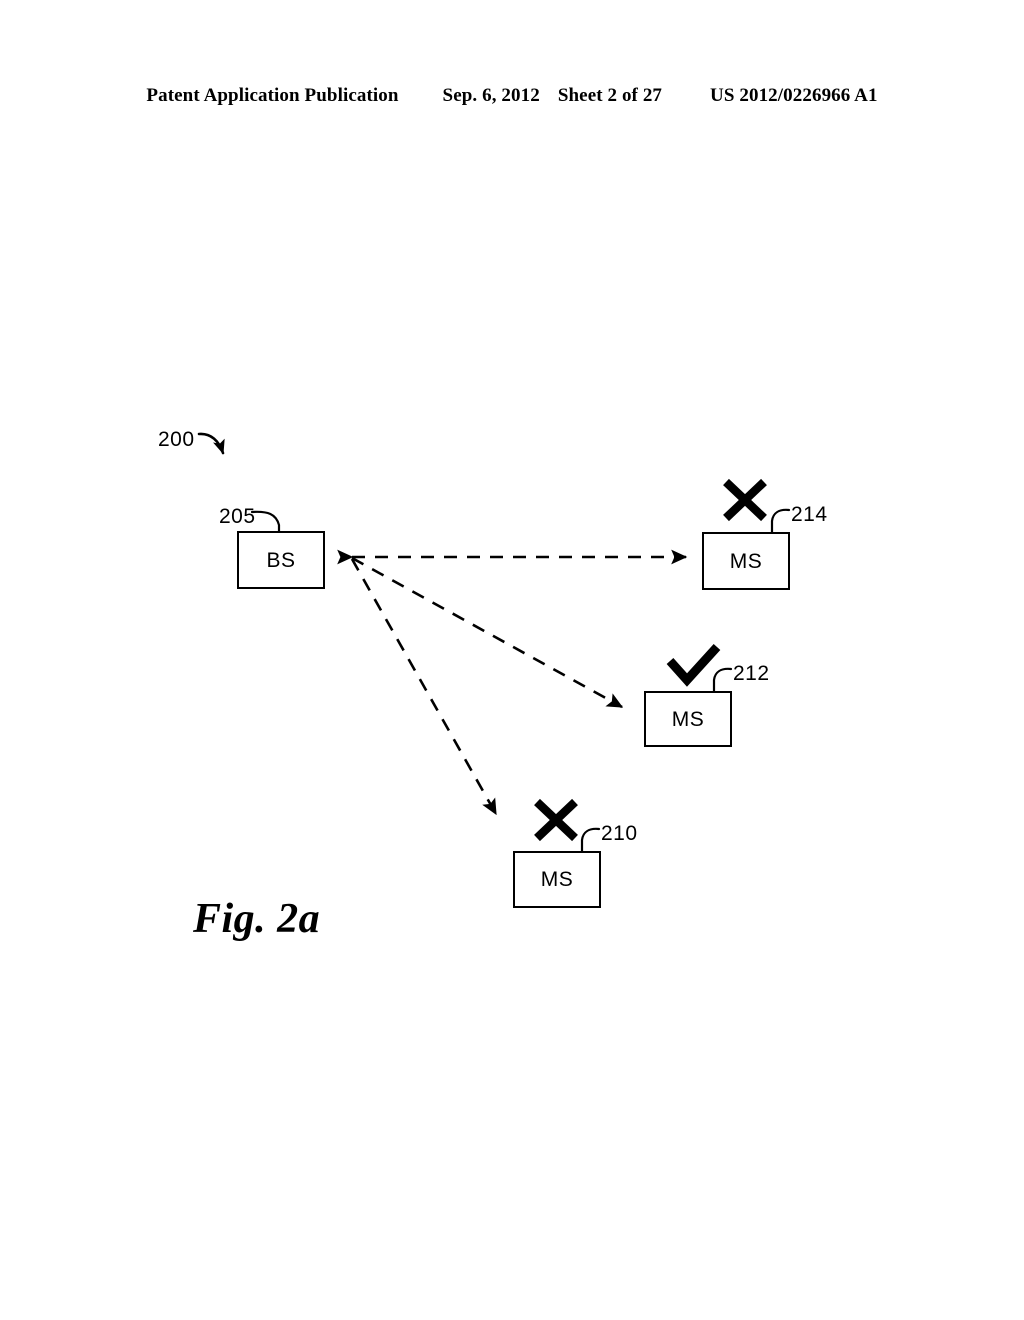 The height and width of the screenshot is (1320, 1024). I want to click on ref-numeral-214: 214, so click(809, 514).